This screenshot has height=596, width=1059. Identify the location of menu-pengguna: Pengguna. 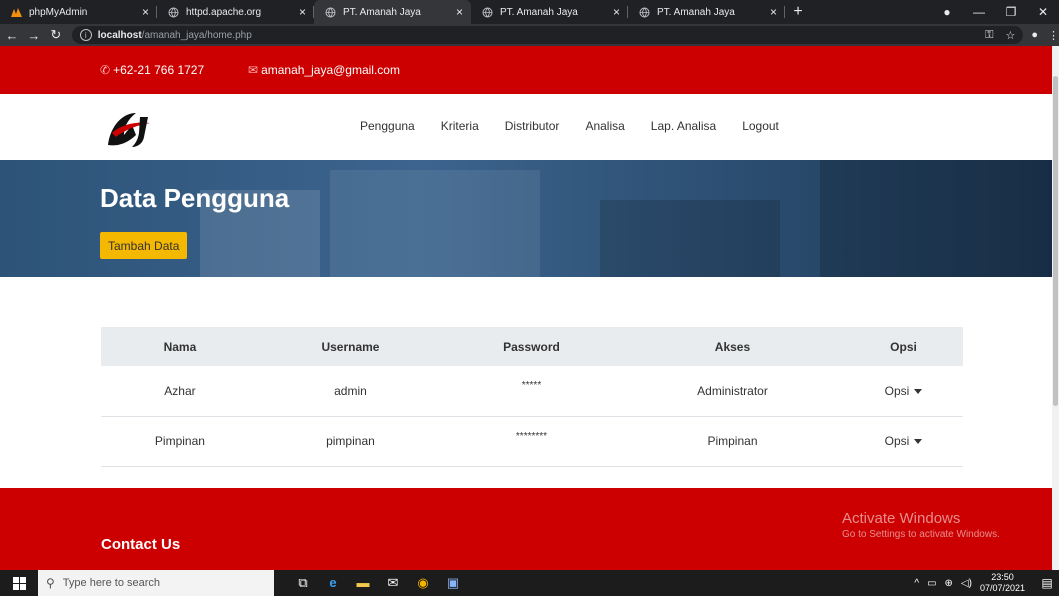
(387, 126).